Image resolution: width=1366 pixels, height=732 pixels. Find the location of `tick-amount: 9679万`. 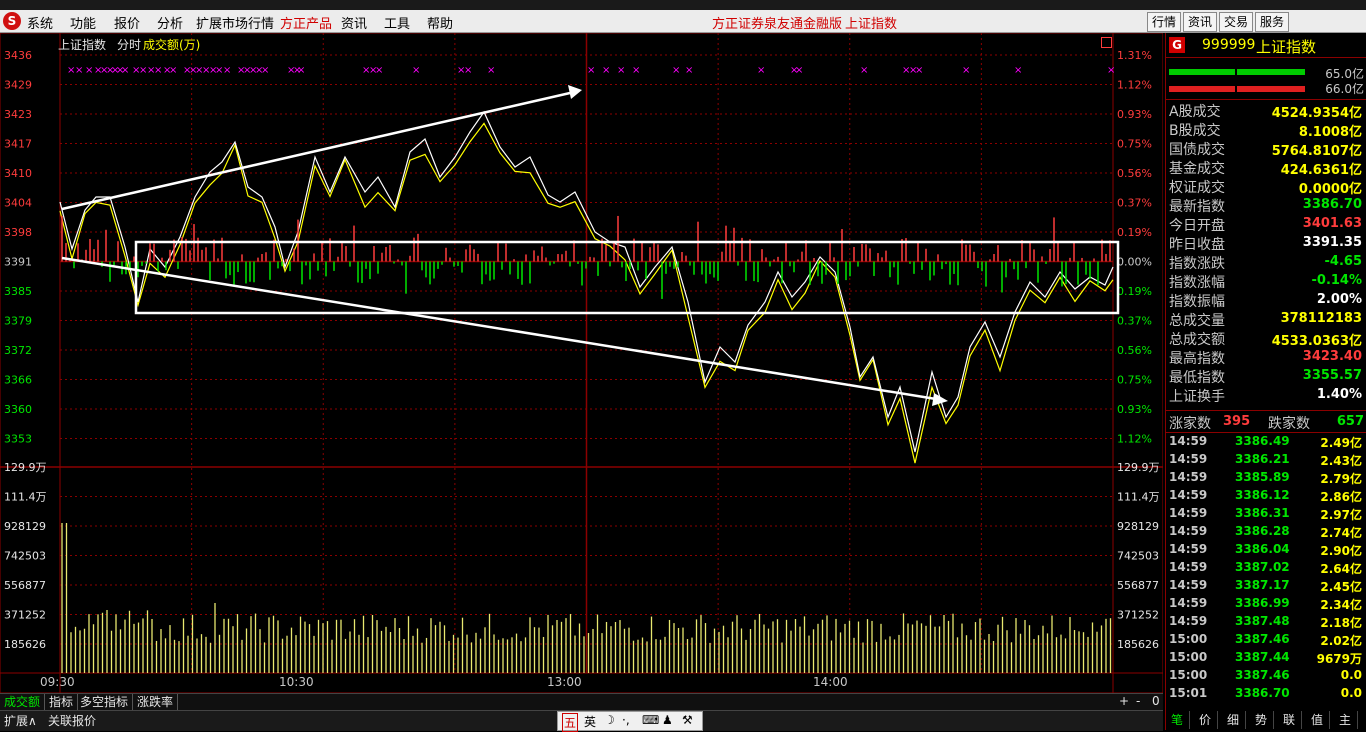

tick-amount: 9679万 is located at coordinates (1339, 659).